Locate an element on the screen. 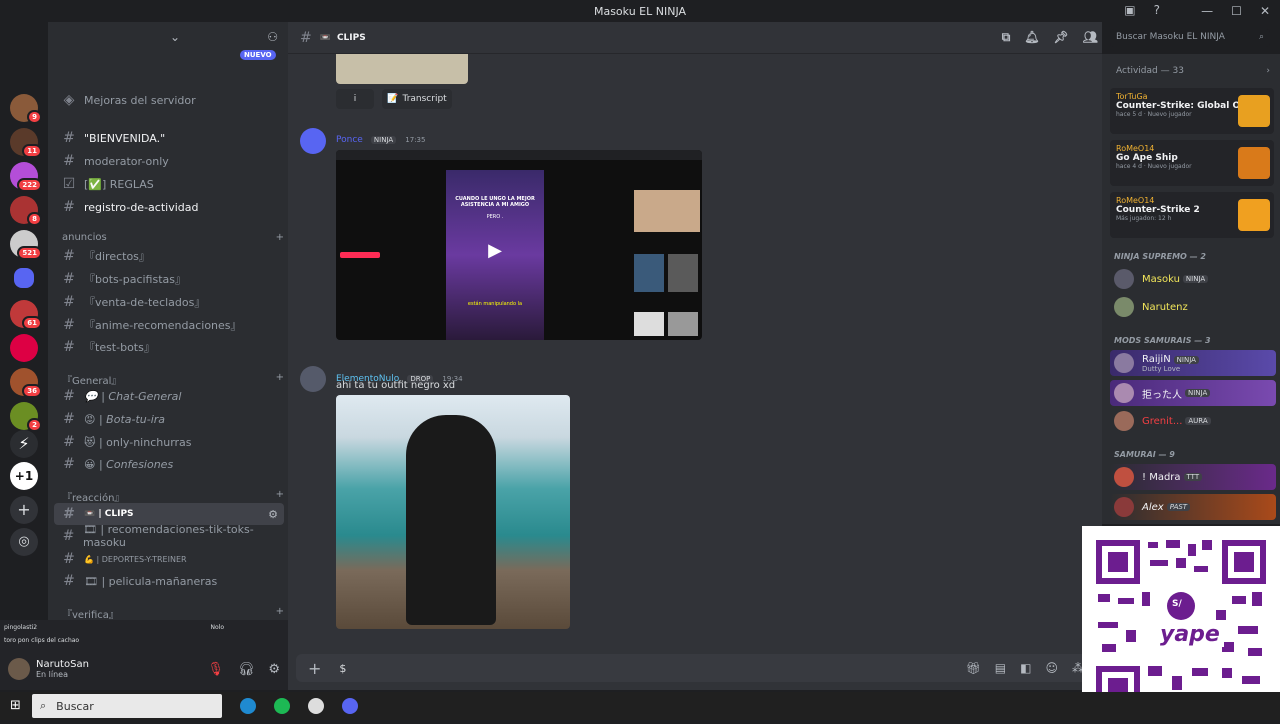 This screenshot has width=1280, height=724. tiktok-sub: PERO . is located at coordinates (495, 217).